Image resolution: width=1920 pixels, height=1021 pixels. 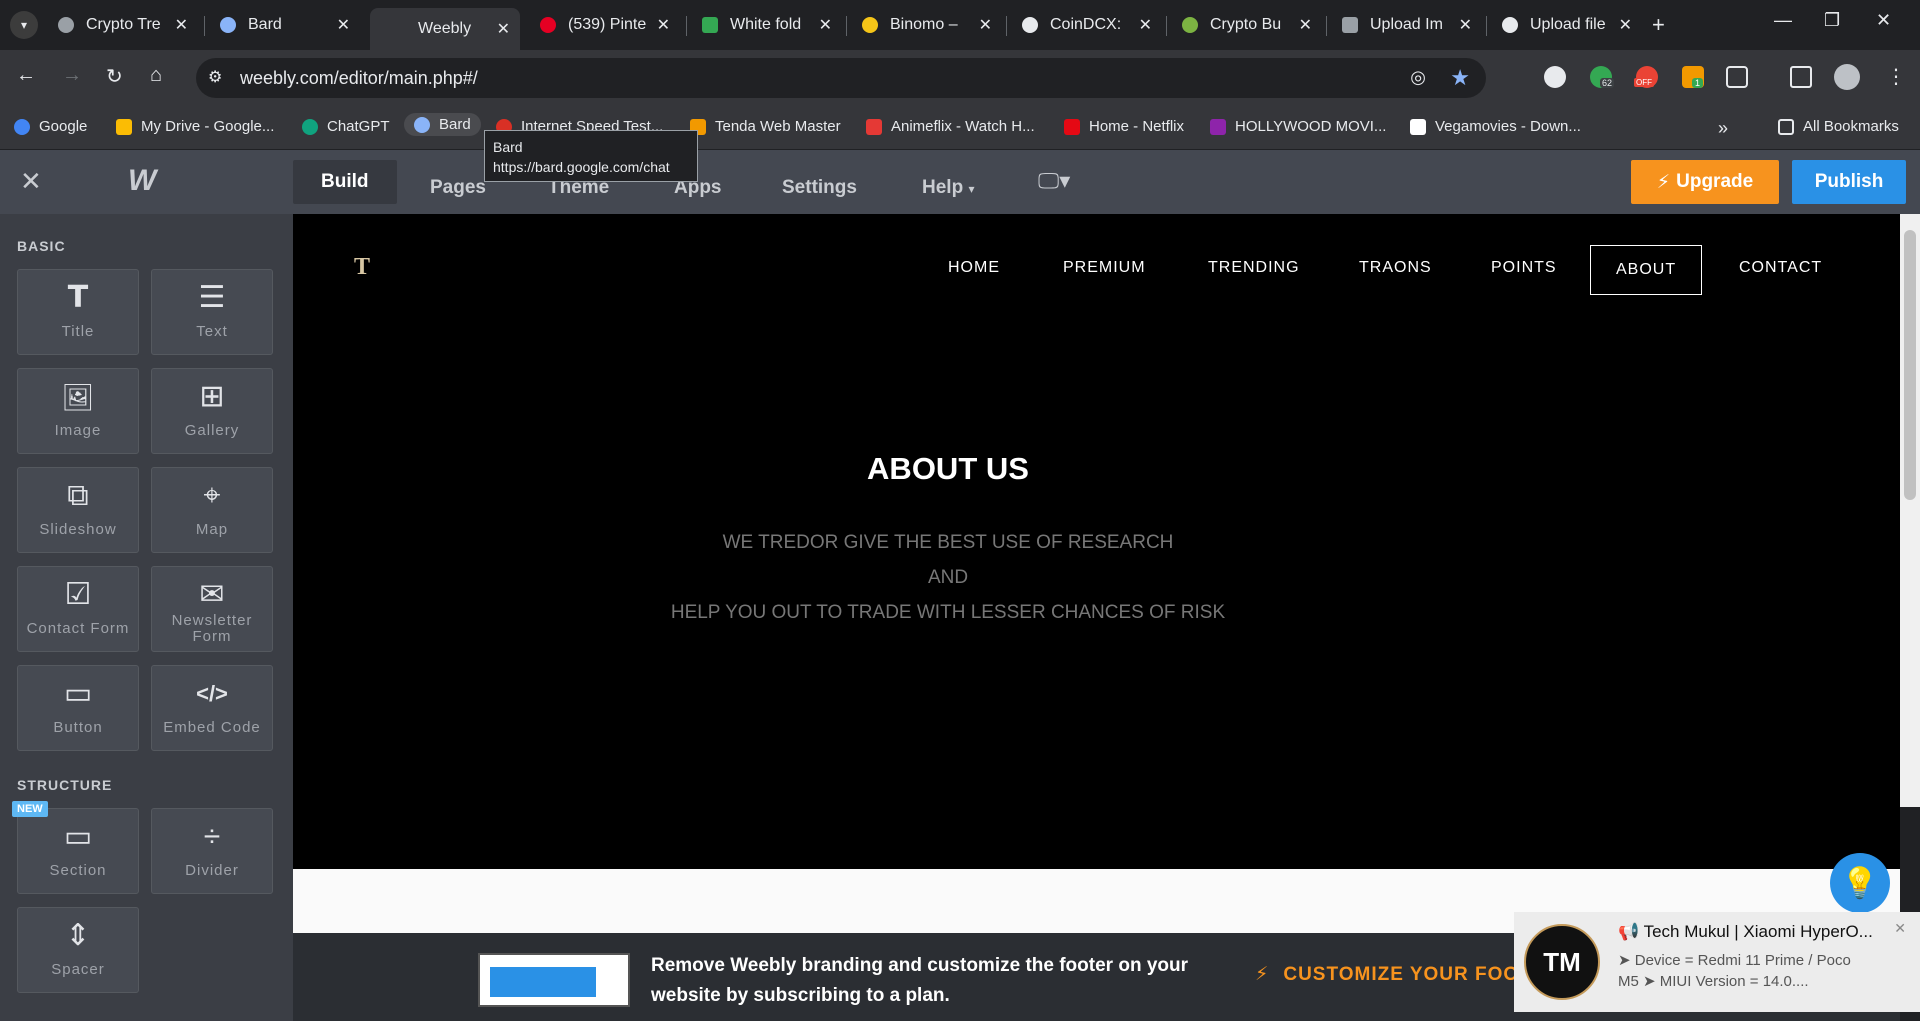 I want to click on maximize-button: ❐, so click(x=1832, y=20).